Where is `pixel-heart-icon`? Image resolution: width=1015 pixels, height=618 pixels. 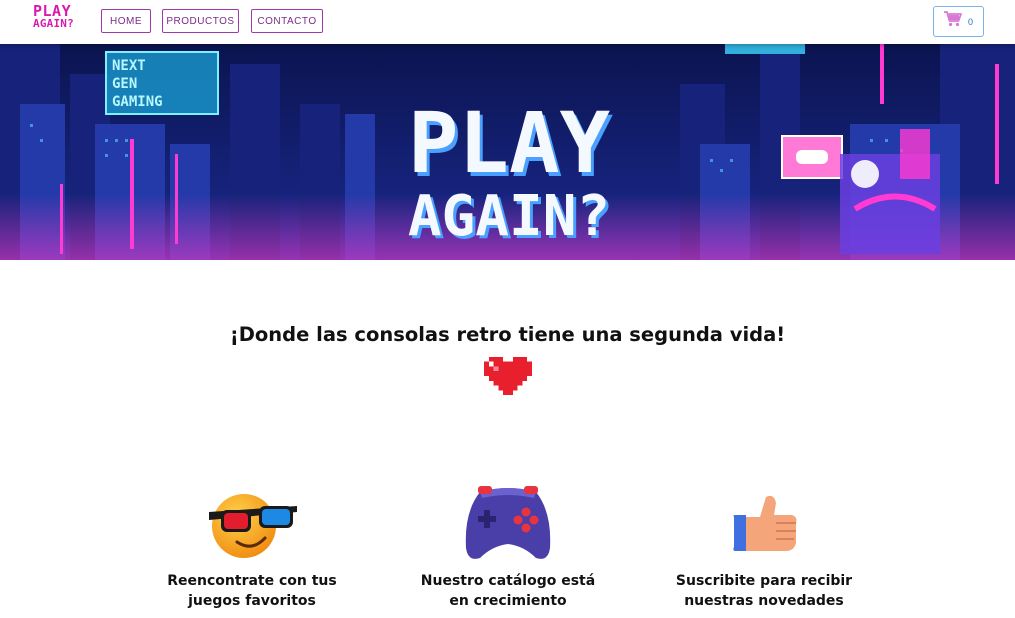
pixel-heart-icon is located at coordinates (508, 378).